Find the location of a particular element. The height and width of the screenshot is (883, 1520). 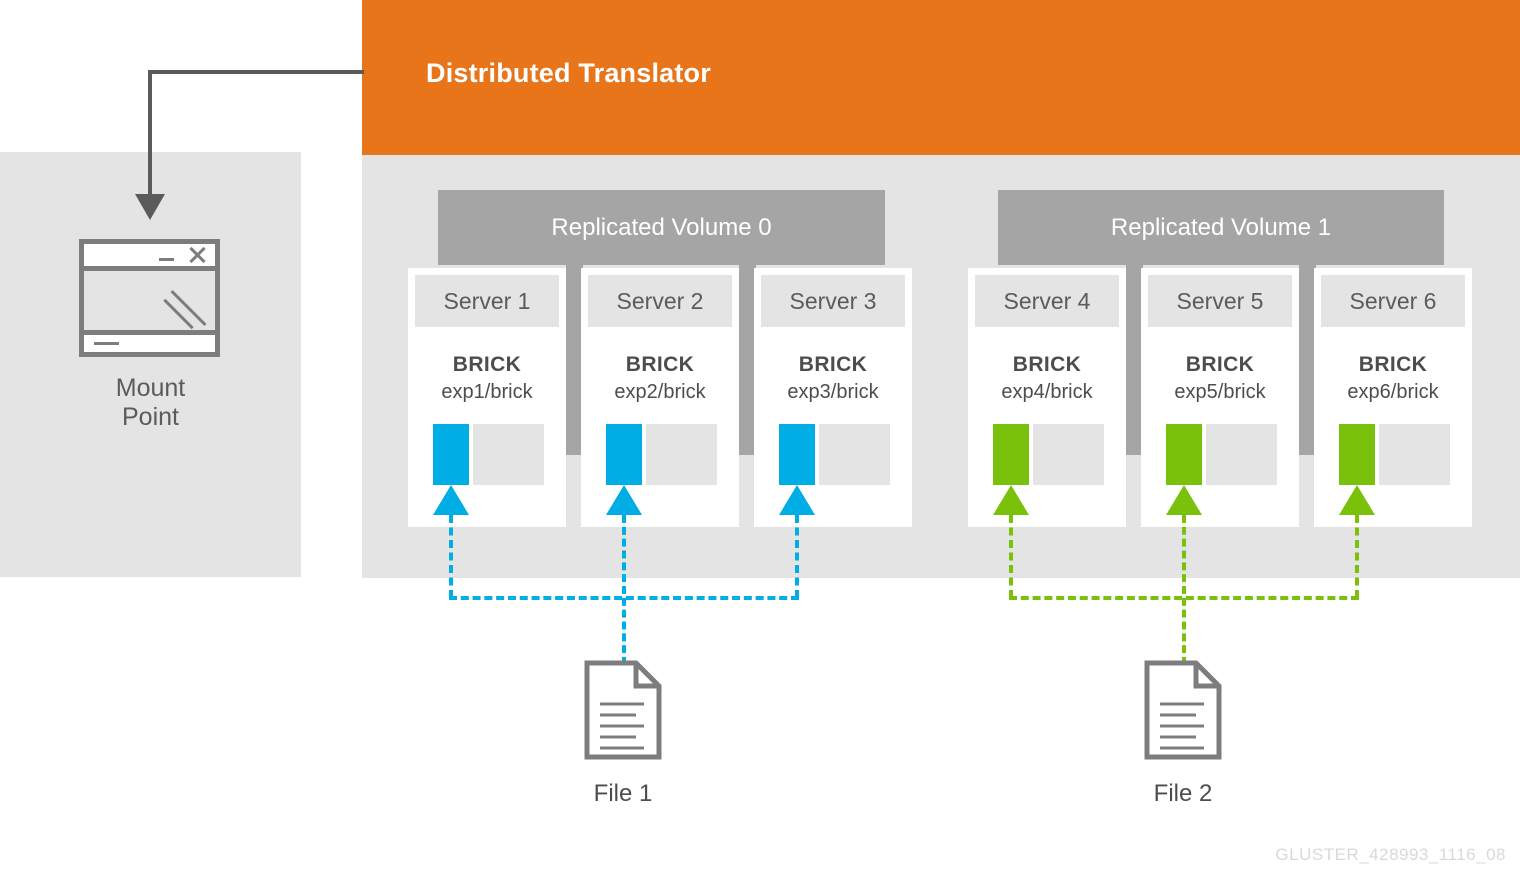

mount-point-label: Mount Point is located at coordinates (150, 403).